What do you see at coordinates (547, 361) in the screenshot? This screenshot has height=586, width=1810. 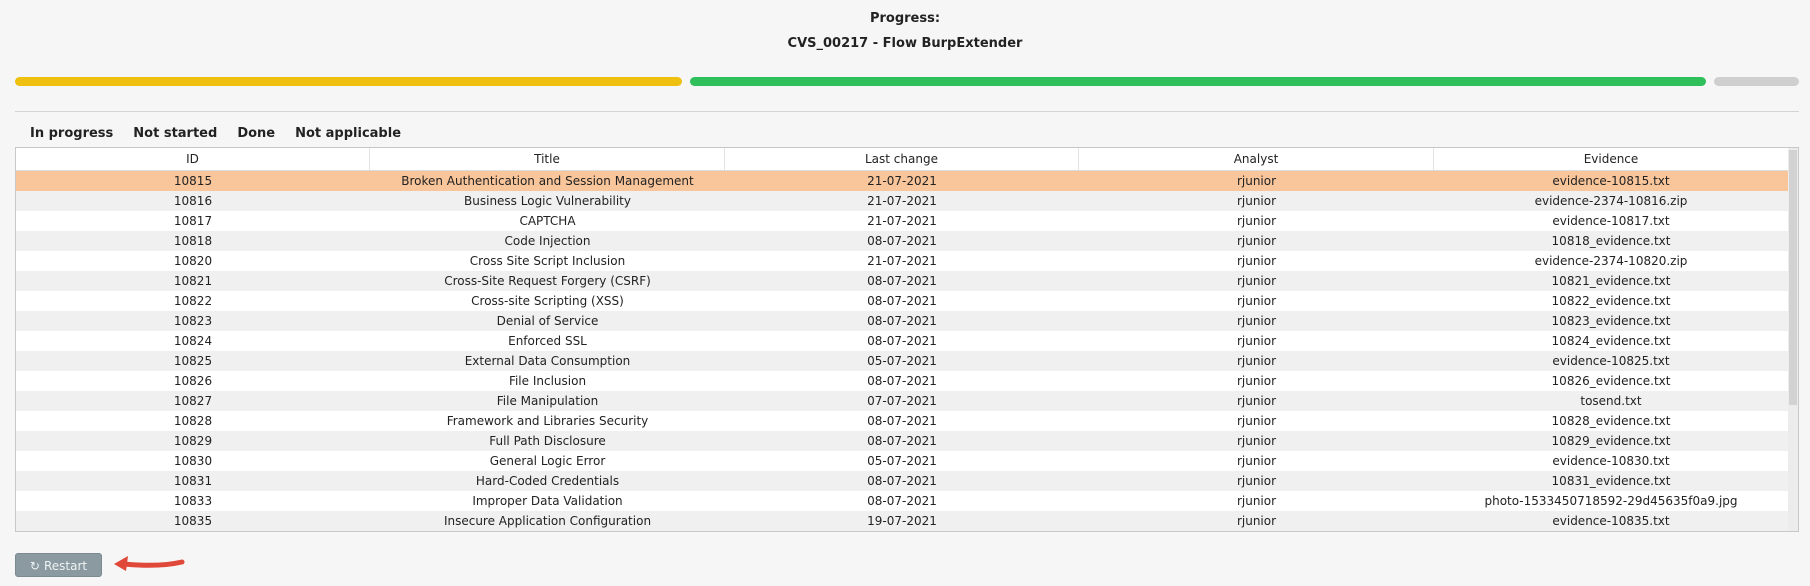 I see `cell-title: External Data Consumption` at bounding box center [547, 361].